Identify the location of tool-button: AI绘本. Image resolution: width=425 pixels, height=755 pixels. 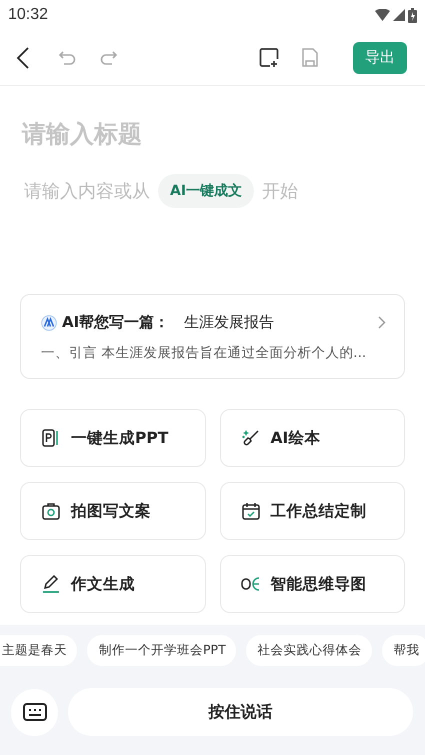
(312, 438).